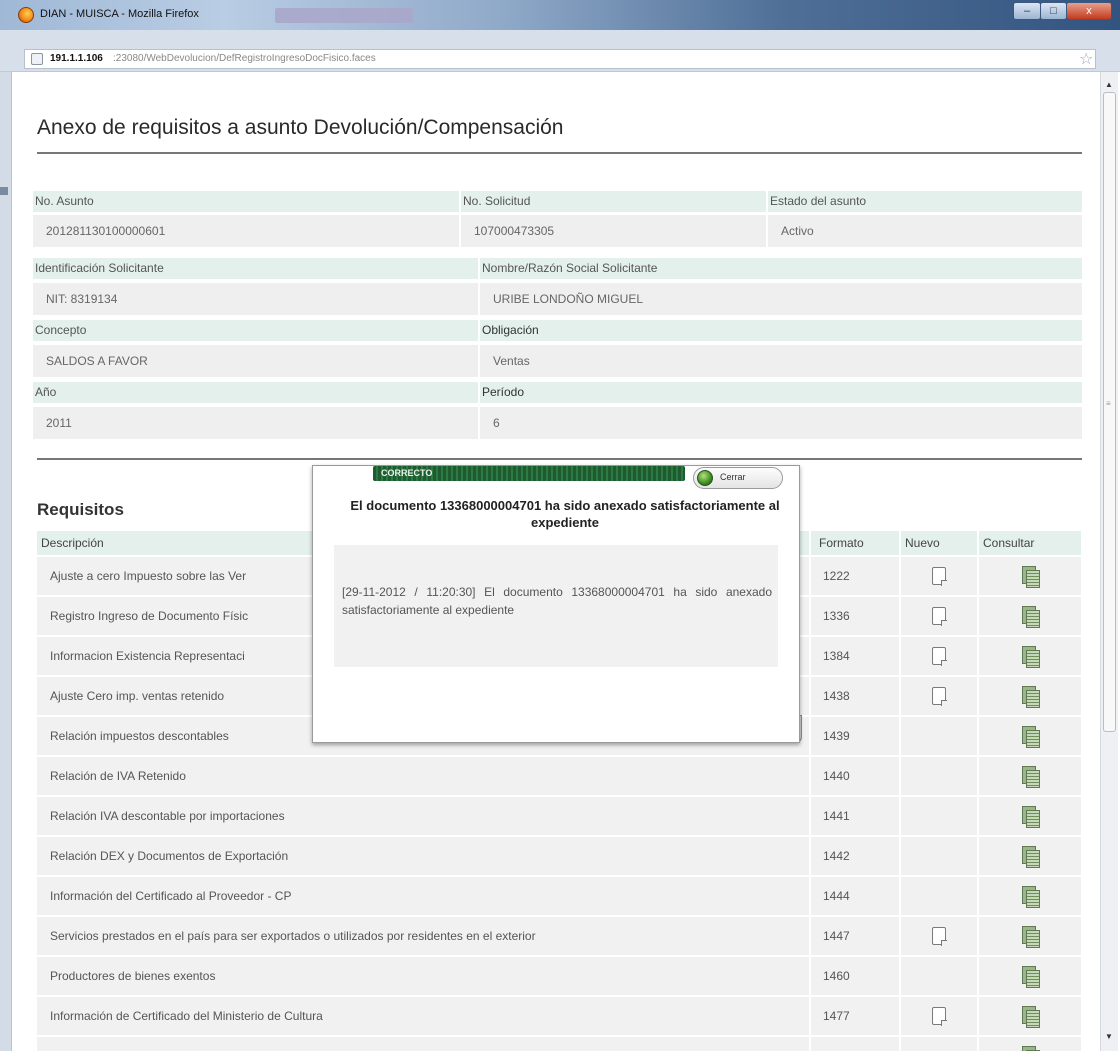  What do you see at coordinates (423, 856) in the screenshot?
I see `row-descripcion: Relación DEX y Documentos de Exportación` at bounding box center [423, 856].